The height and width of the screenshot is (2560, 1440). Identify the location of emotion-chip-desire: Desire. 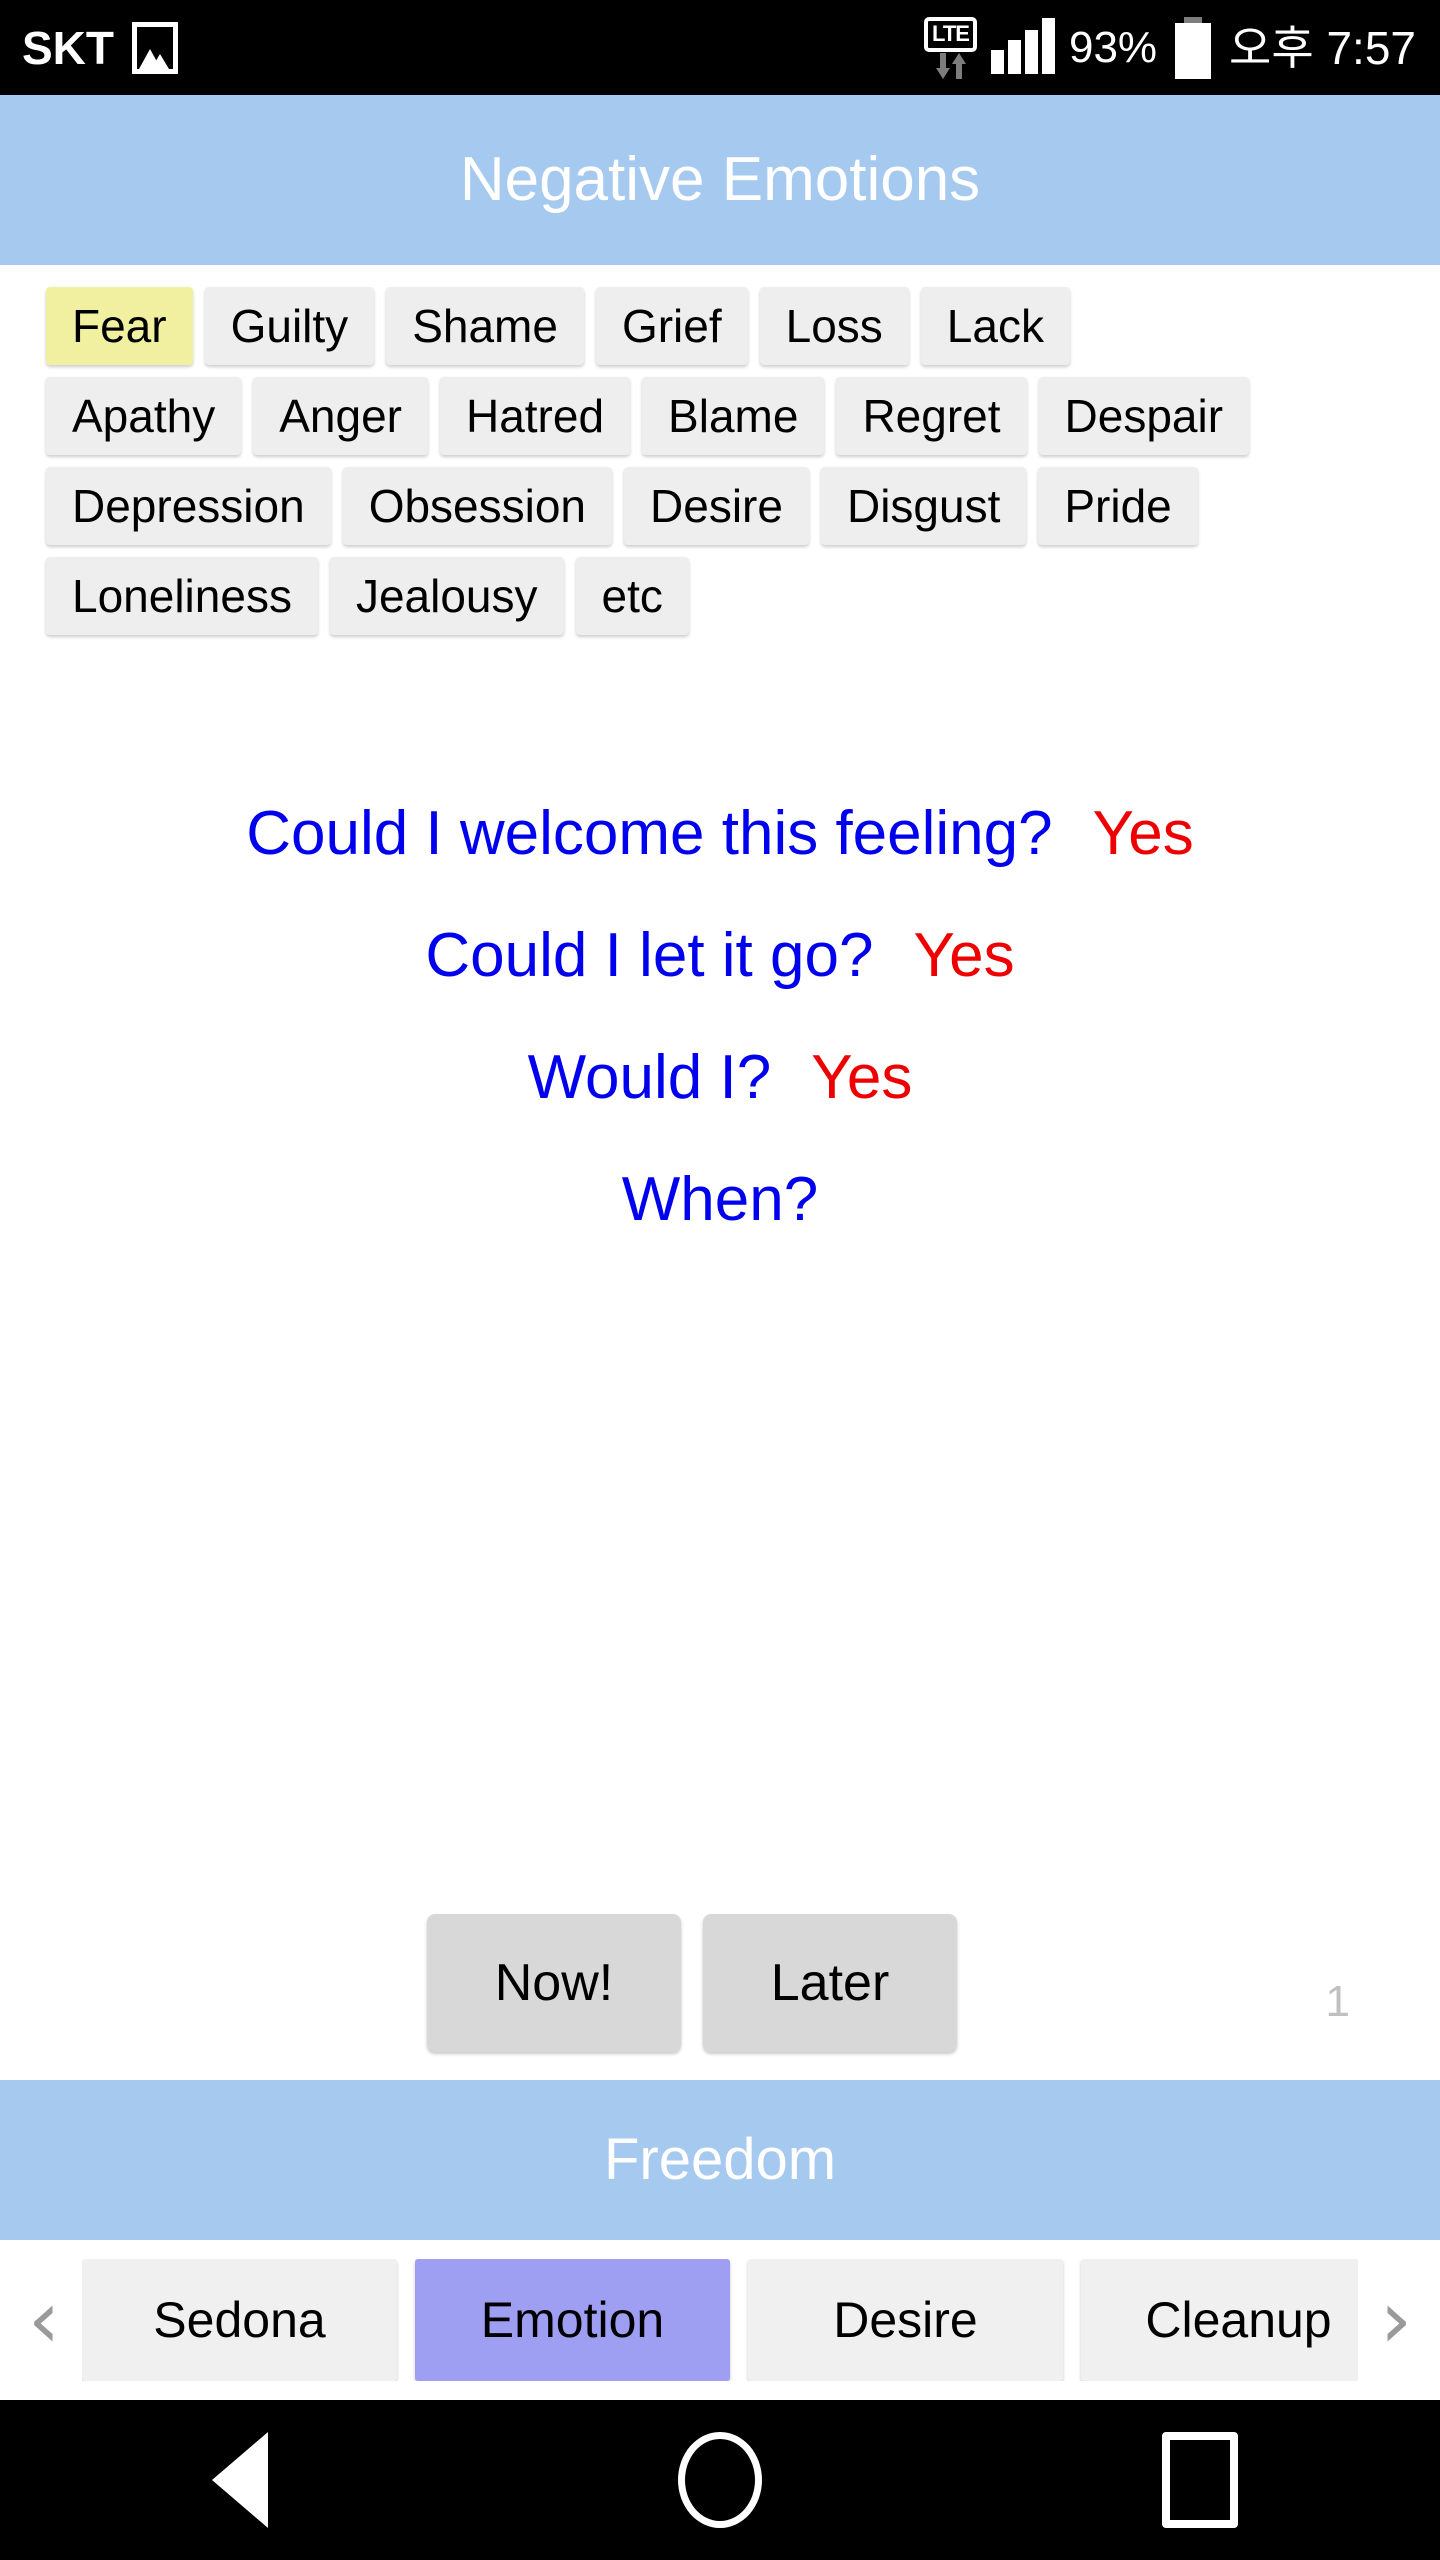
(716, 506).